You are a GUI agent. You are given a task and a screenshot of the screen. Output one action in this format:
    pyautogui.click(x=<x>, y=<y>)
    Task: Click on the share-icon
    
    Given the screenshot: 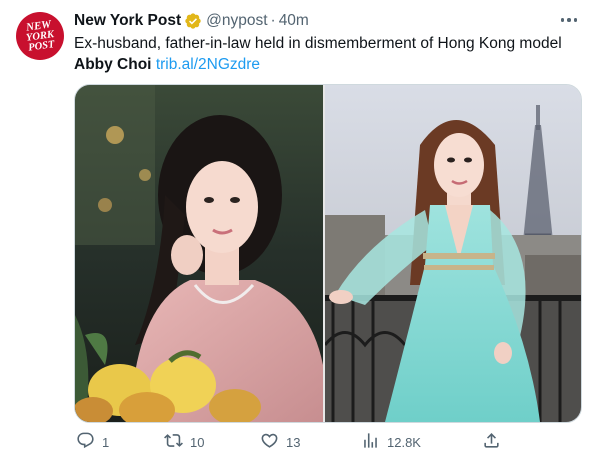 What is the action you would take?
    pyautogui.click(x=491, y=442)
    